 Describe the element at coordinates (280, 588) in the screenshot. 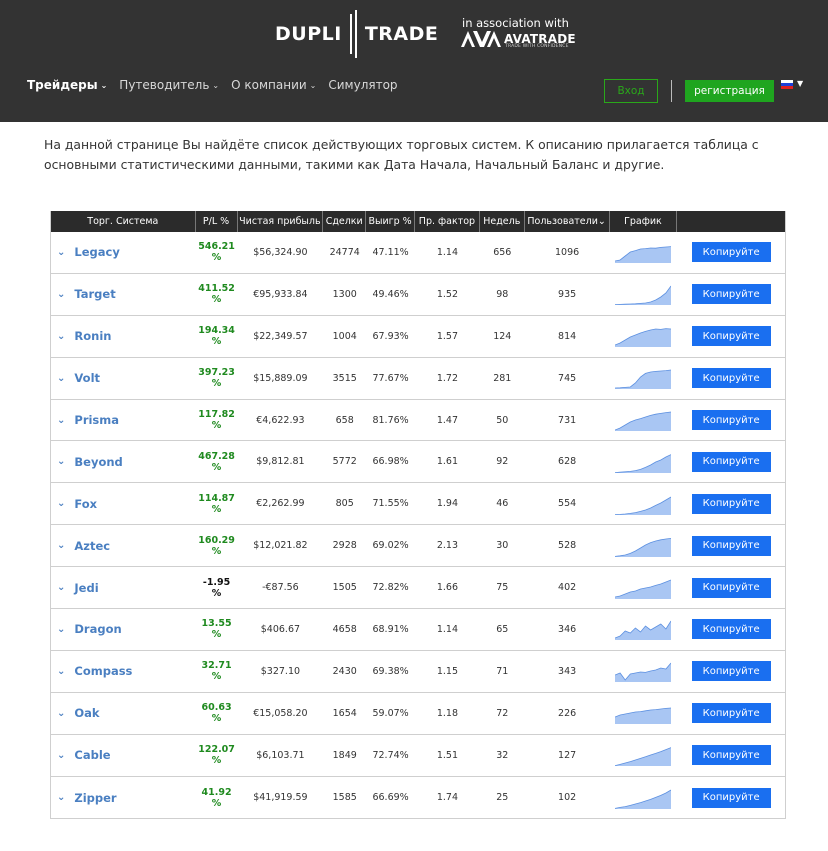

I see `net-profit: -€87.56` at that location.